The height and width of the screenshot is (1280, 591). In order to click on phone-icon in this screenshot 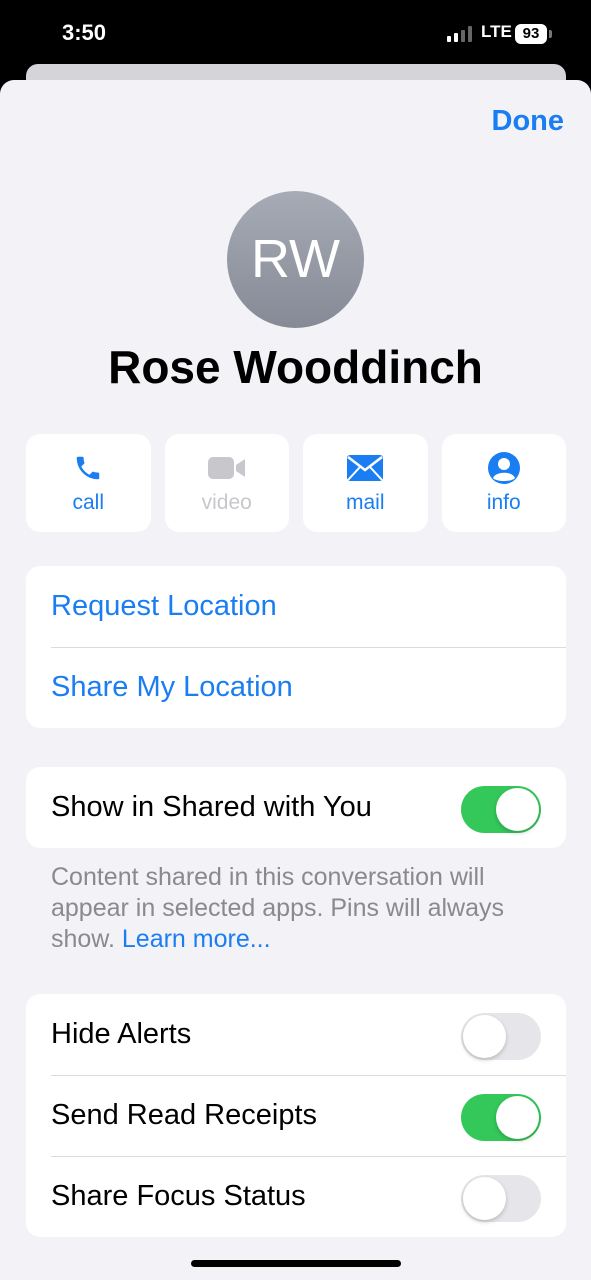, I will do `click(88, 468)`.